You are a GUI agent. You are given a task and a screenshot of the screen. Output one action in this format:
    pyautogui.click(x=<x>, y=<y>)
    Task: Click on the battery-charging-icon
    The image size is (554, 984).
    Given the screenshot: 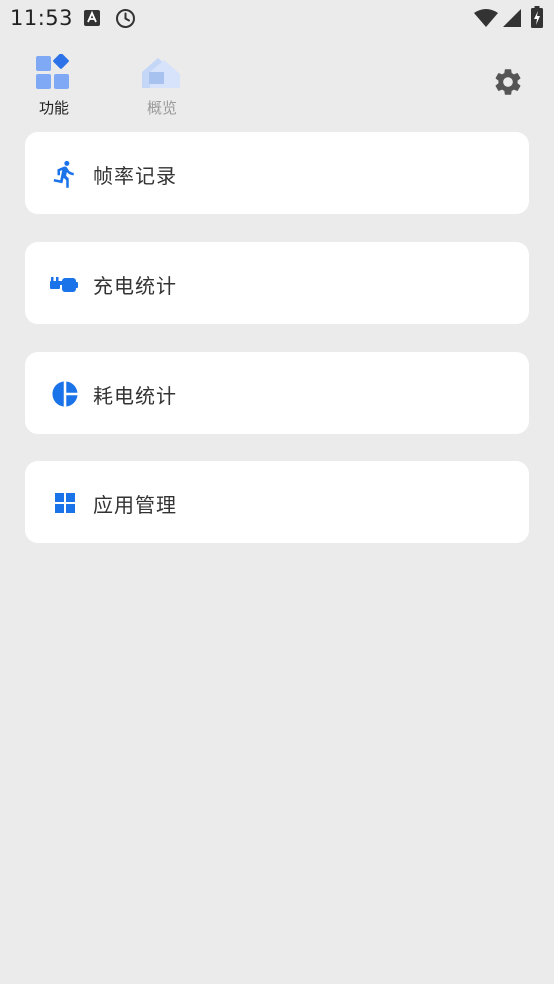 What is the action you would take?
    pyautogui.click(x=537, y=19)
    